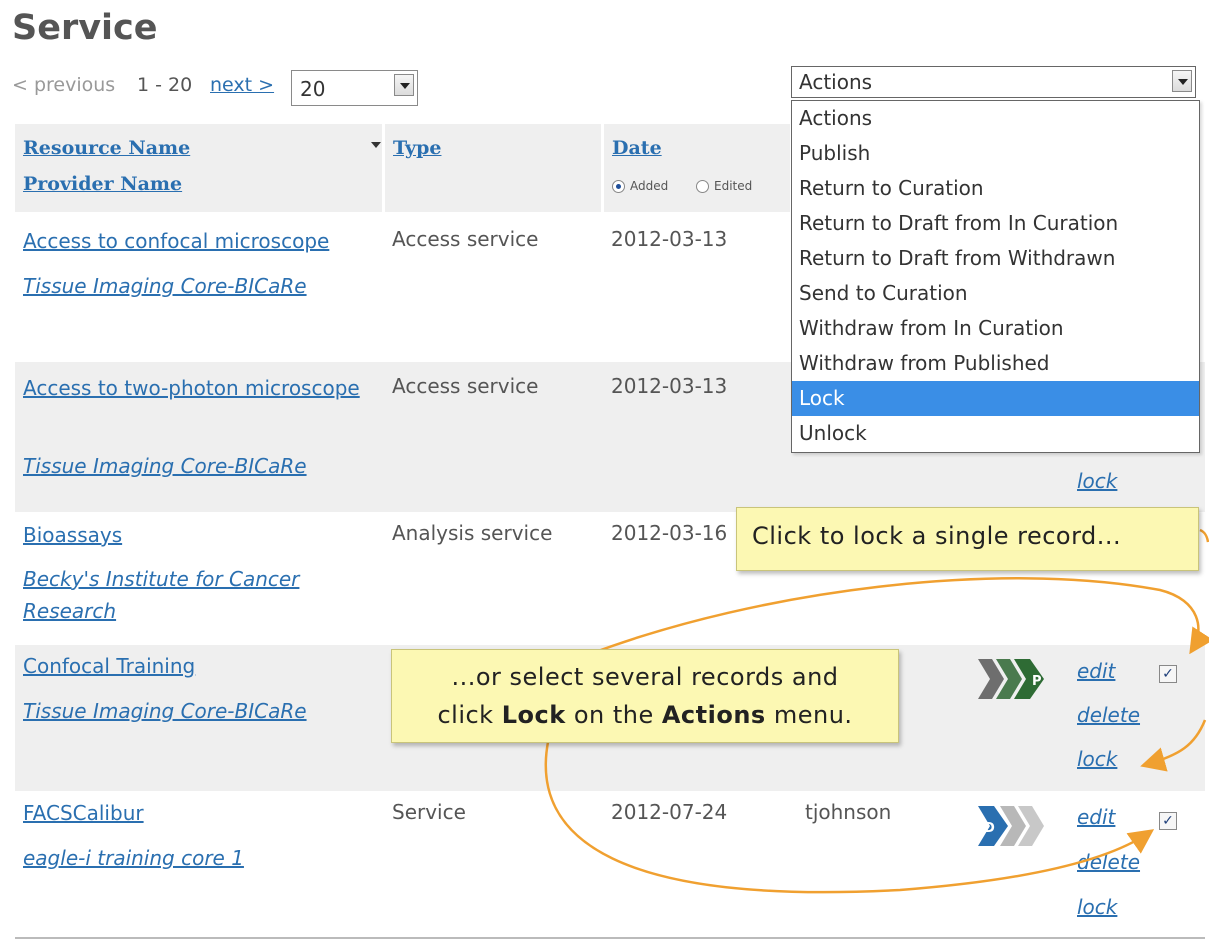 The image size is (1209, 939). I want to click on callout-line-2: click Lock on the Actions menu., so click(645, 715).